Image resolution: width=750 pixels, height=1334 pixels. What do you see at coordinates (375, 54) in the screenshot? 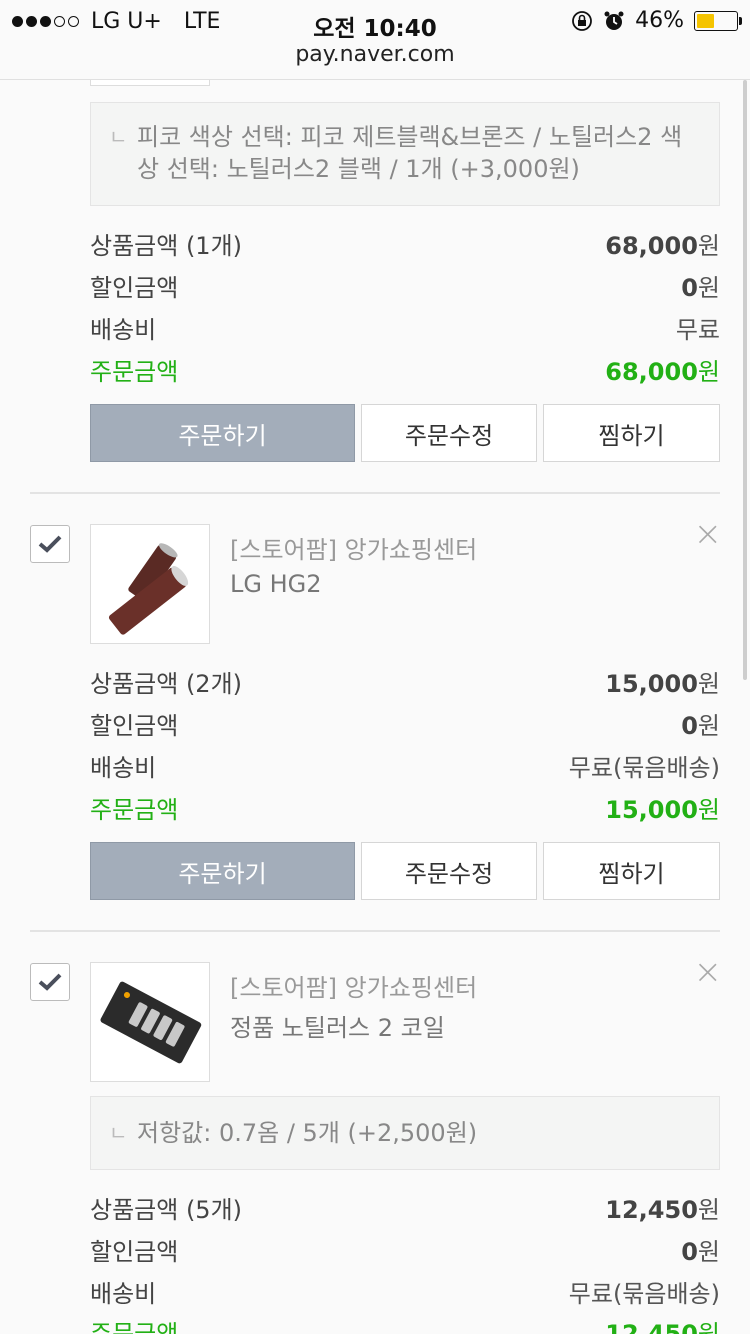
I see `url-bar: pay.naver.com` at bounding box center [375, 54].